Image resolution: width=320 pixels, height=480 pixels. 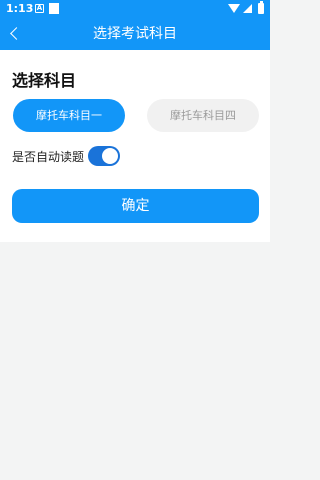 I want to click on header-bar: 选择考试科目, so click(x=135, y=34).